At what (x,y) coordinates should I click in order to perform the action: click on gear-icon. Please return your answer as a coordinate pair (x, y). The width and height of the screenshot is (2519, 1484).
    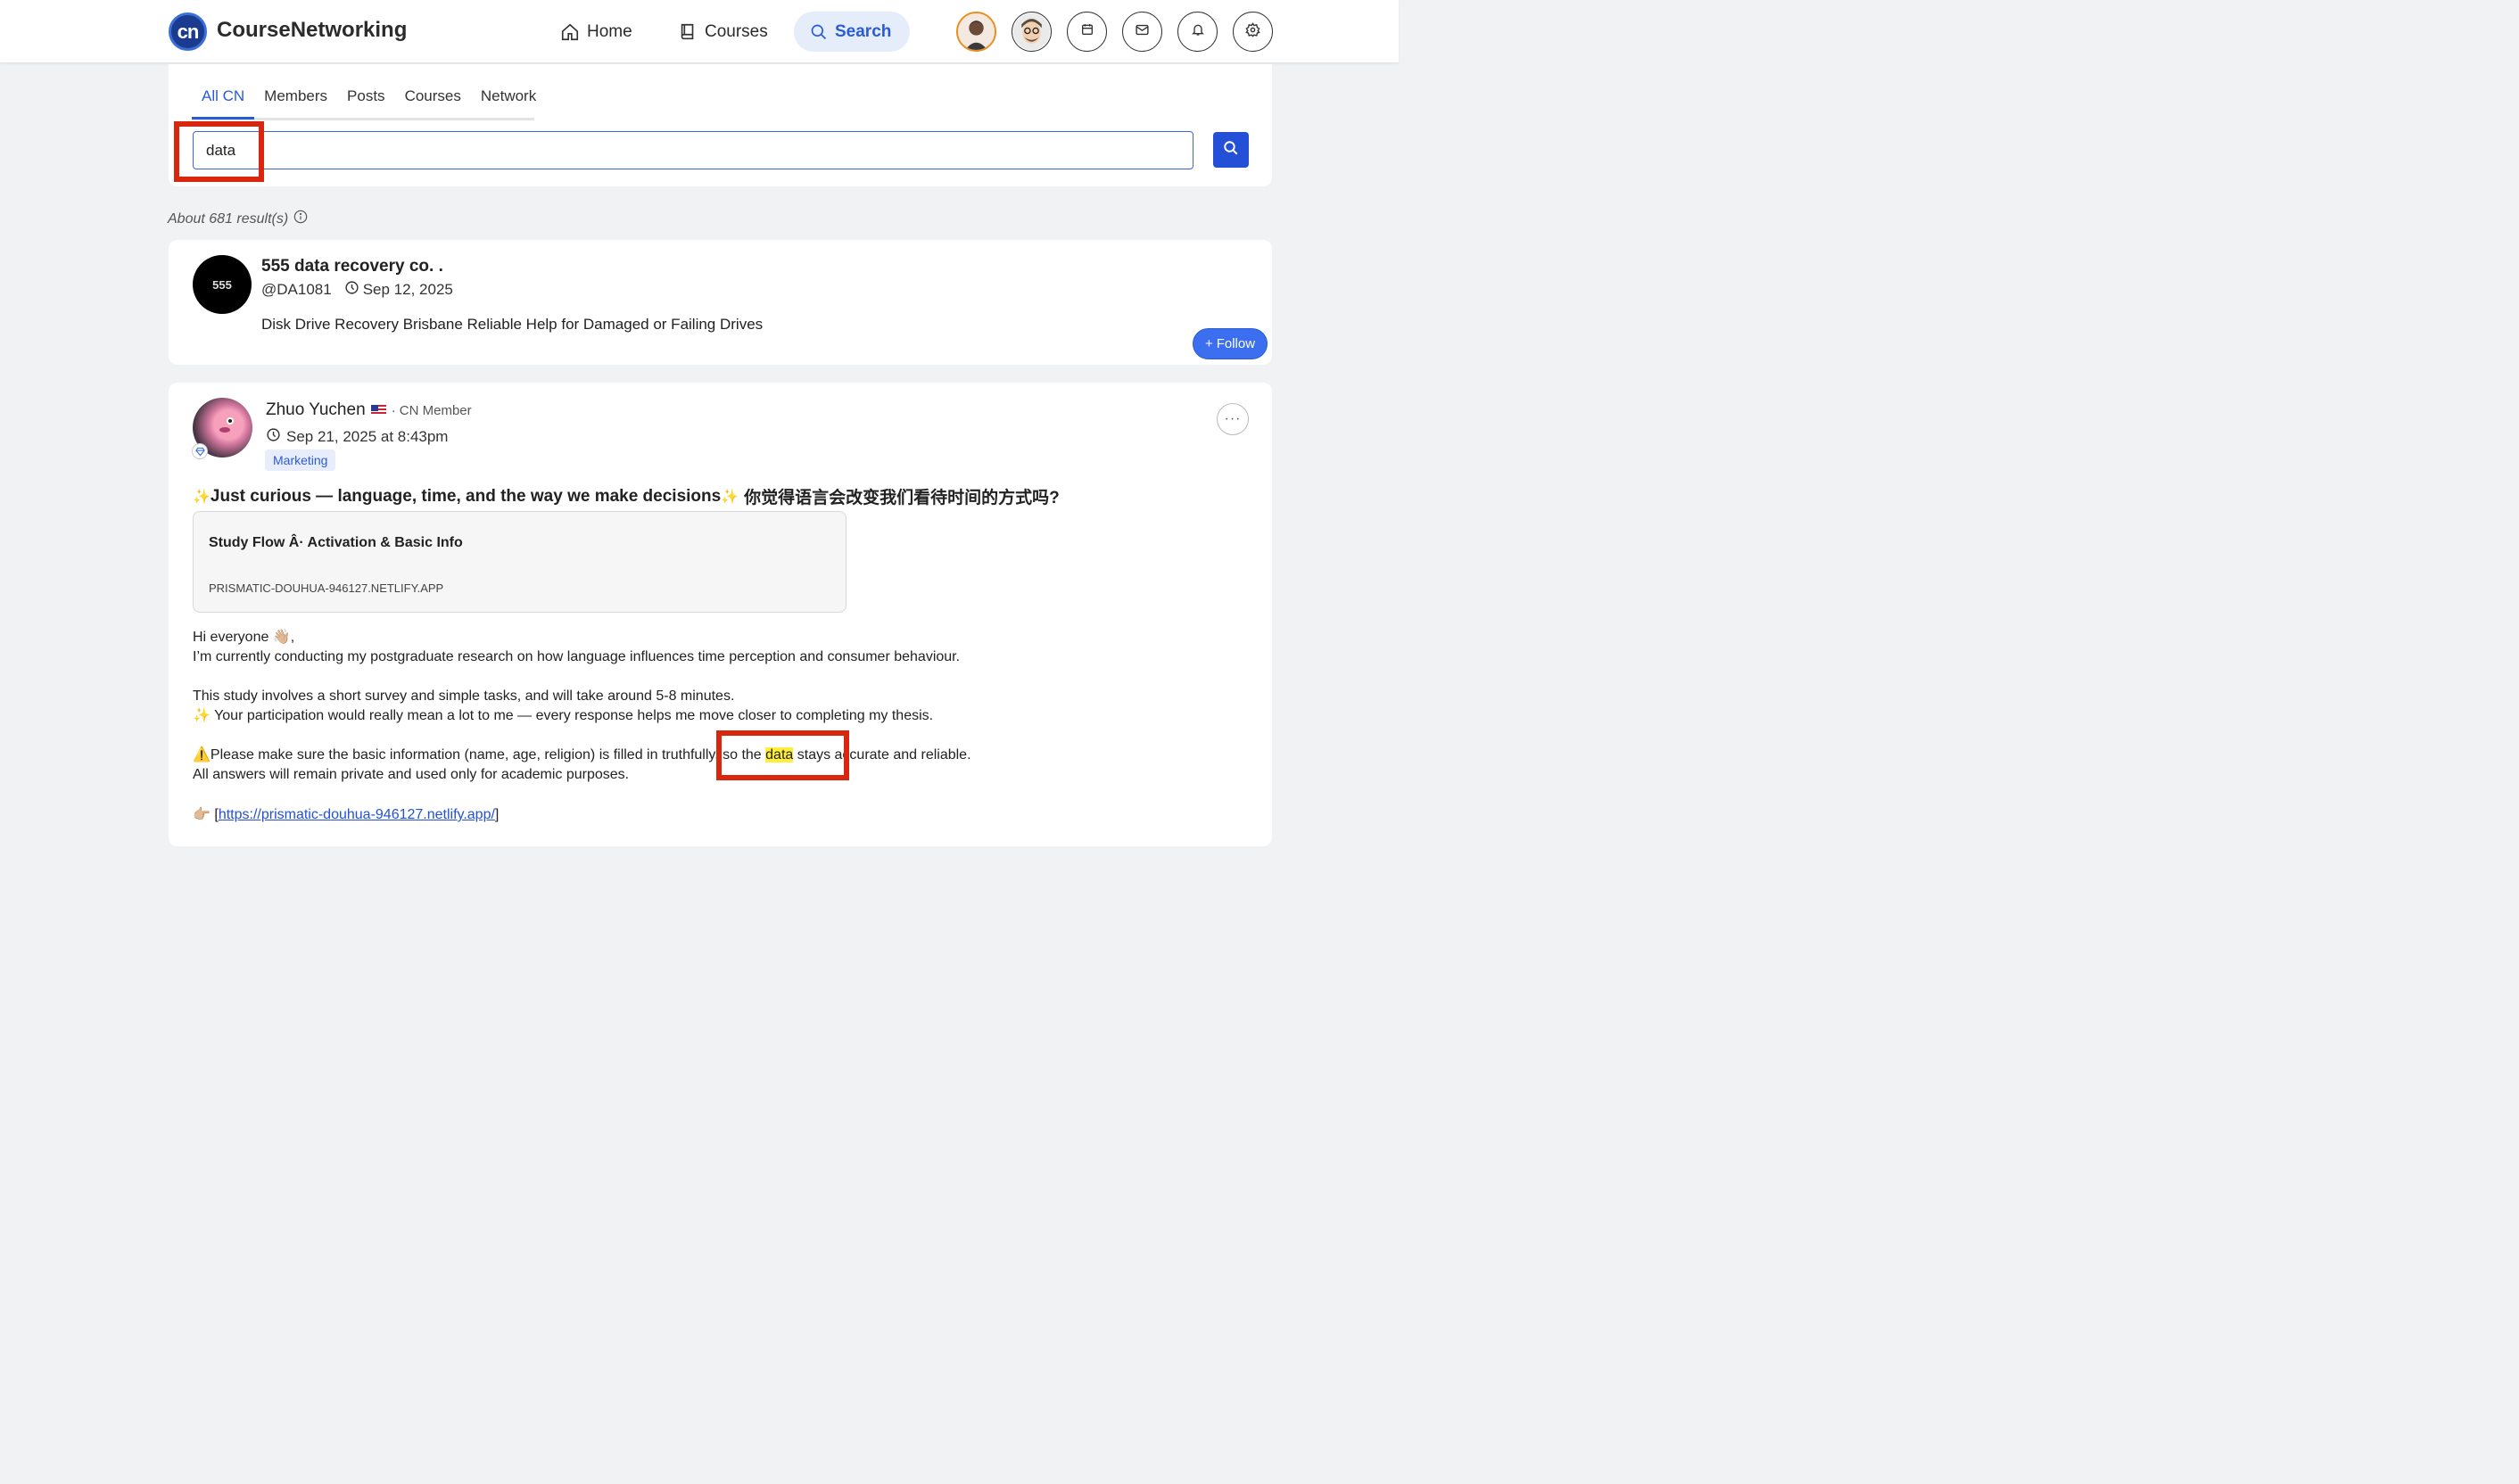
    Looking at the image, I should click on (1252, 32).